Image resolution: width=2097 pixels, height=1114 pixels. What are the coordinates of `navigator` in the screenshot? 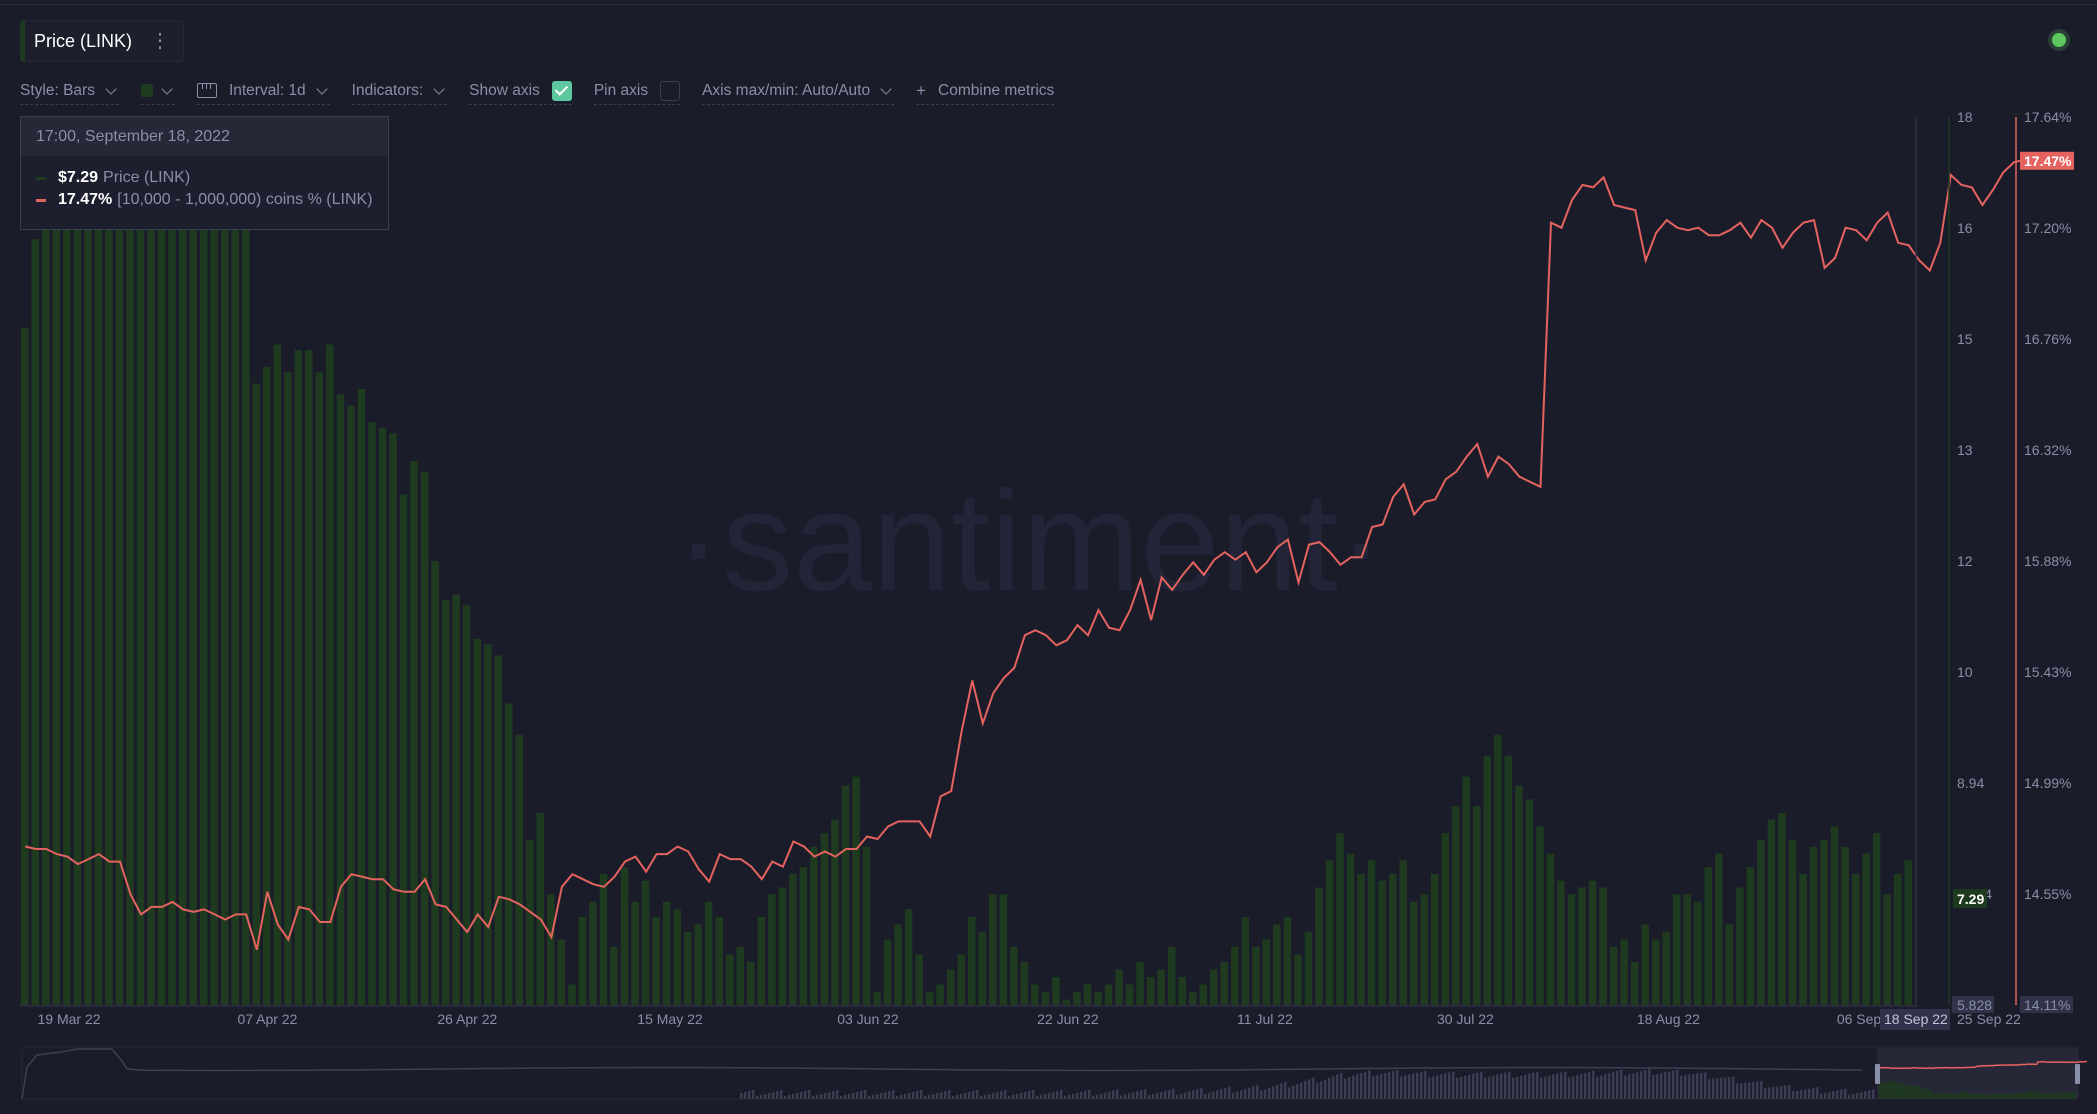 It's located at (1054, 1073).